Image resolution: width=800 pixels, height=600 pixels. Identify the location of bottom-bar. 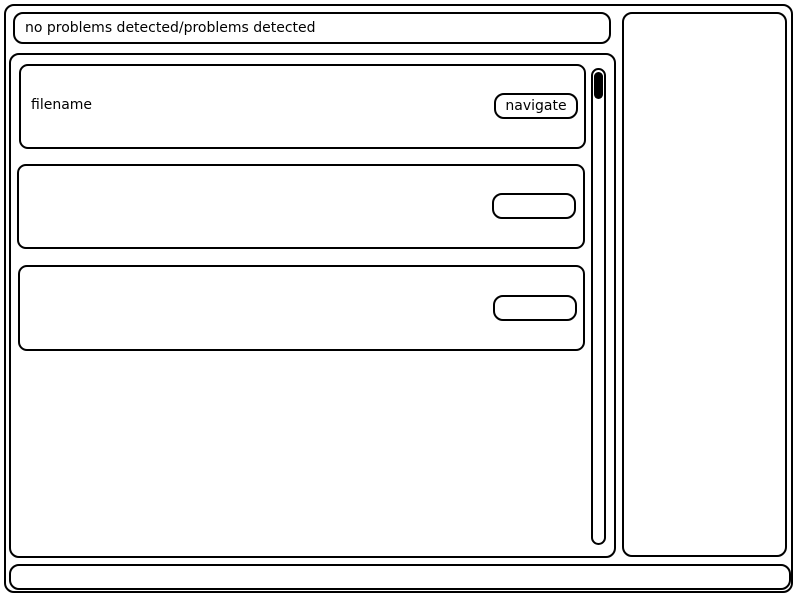
(400, 577).